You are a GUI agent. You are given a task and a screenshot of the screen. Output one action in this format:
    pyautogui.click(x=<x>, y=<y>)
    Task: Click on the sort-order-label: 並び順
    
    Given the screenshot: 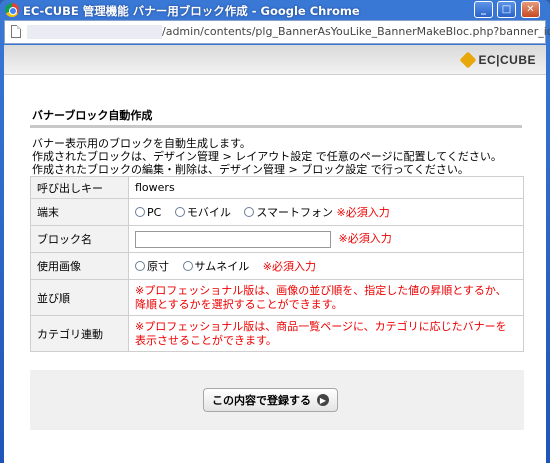 What is the action you would take?
    pyautogui.click(x=79, y=297)
    